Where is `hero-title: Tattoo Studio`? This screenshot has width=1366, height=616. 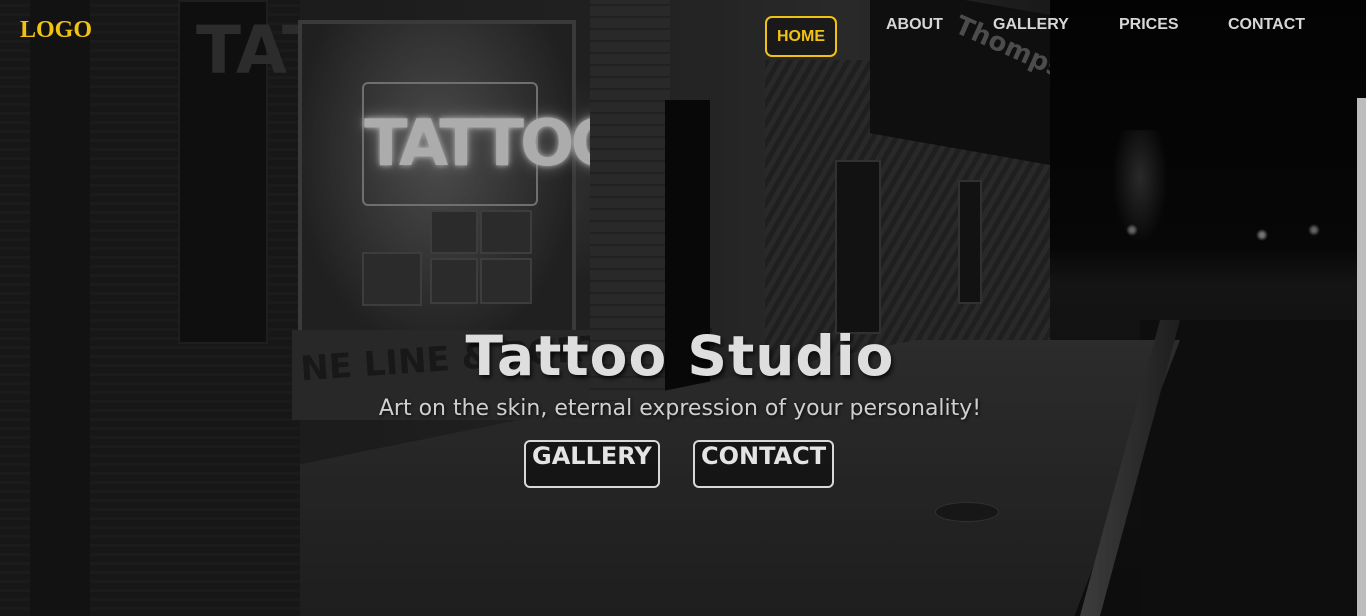
hero-title: Tattoo Studio is located at coordinates (680, 356).